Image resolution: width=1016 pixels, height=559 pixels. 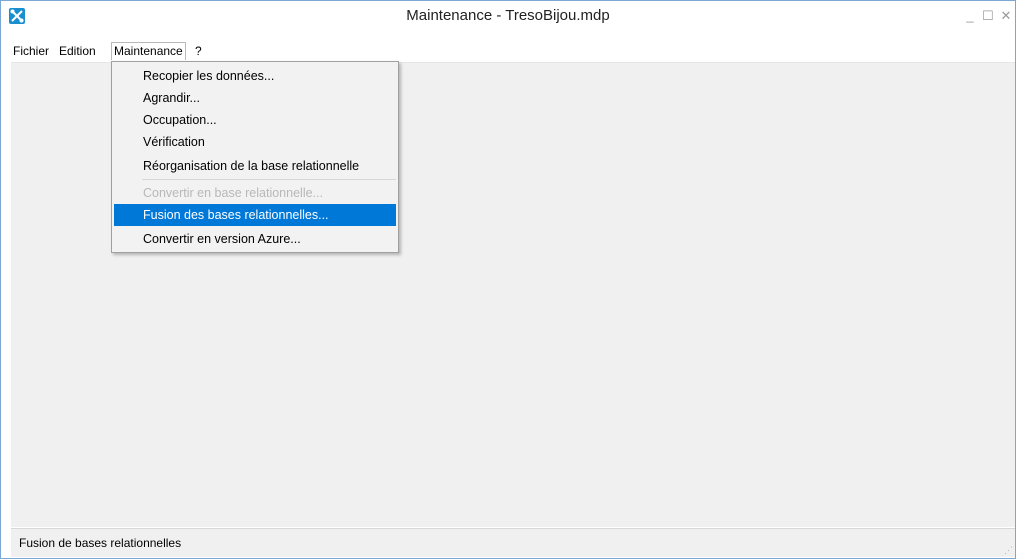 I want to click on status-text: Fusion de bases relationnelles, so click(x=100, y=543).